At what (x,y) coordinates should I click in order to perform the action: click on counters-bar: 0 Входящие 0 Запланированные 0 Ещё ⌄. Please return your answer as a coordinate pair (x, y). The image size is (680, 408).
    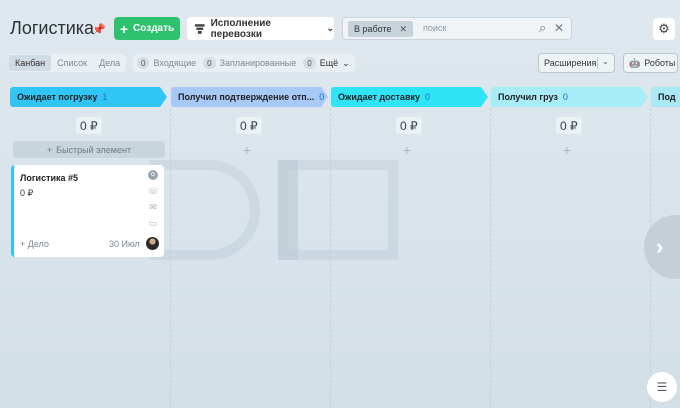
    Looking at the image, I should click on (244, 63).